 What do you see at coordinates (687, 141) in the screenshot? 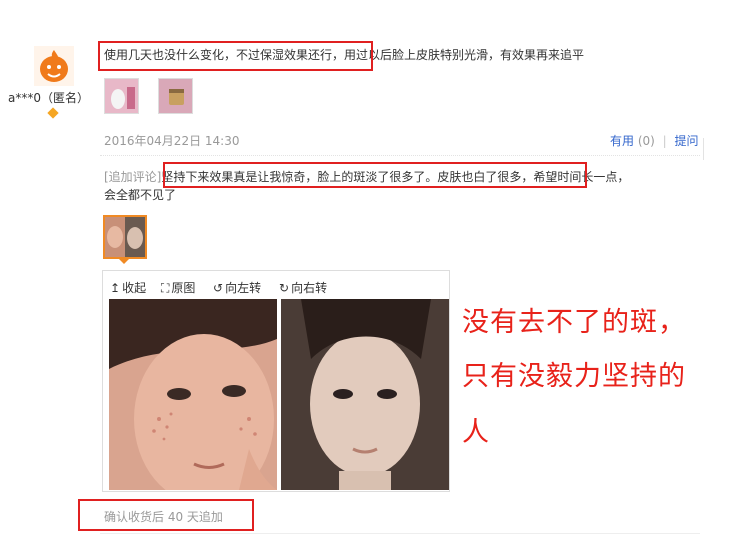
I see `ask-link: 提问` at bounding box center [687, 141].